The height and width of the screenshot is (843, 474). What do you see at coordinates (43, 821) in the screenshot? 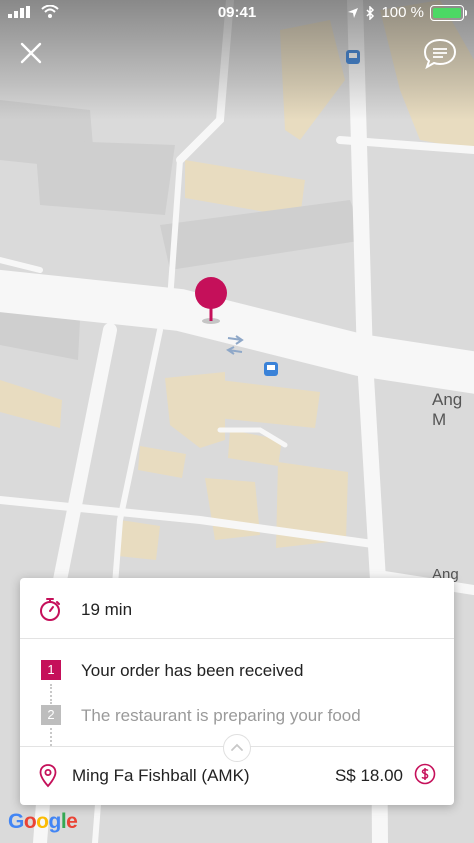
I see `google-logo: Google` at bounding box center [43, 821].